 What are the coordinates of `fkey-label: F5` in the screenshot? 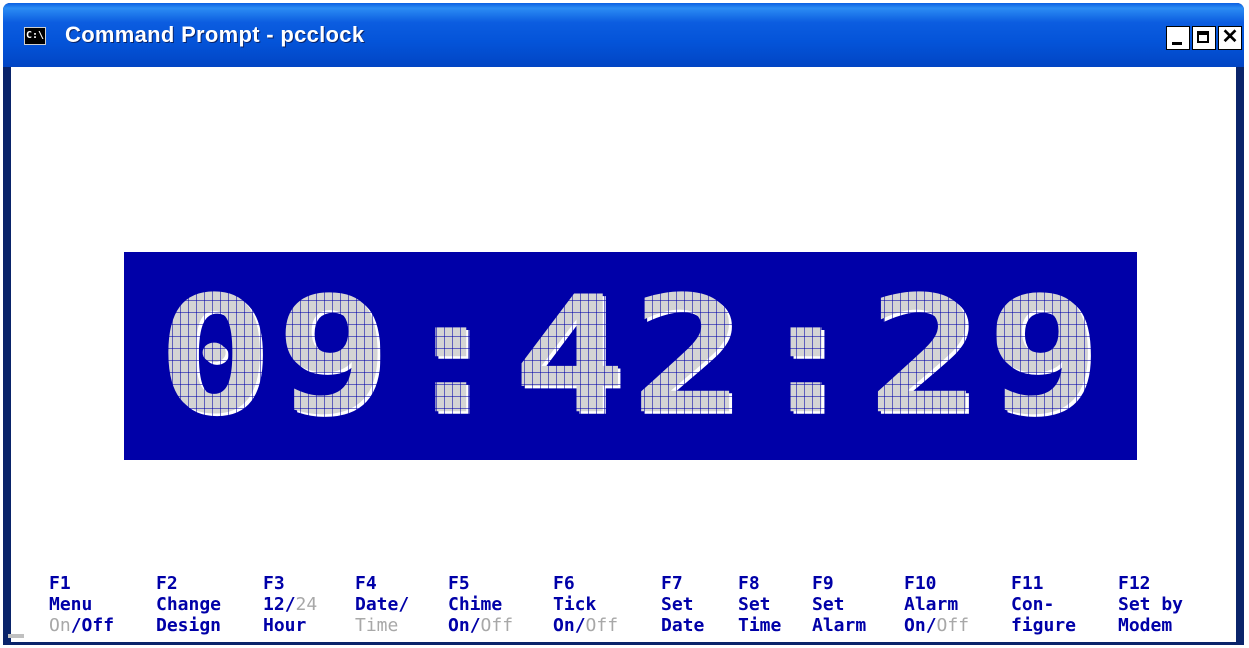 It's located at (459, 583).